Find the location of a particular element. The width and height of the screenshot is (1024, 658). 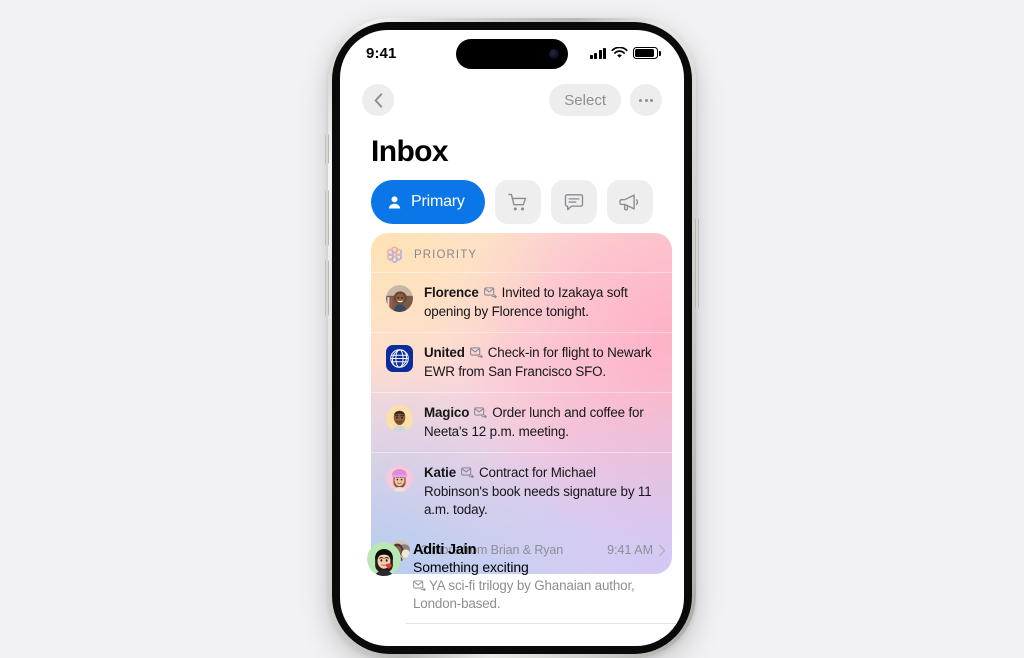

status-time: 9:41 is located at coordinates (381, 53).